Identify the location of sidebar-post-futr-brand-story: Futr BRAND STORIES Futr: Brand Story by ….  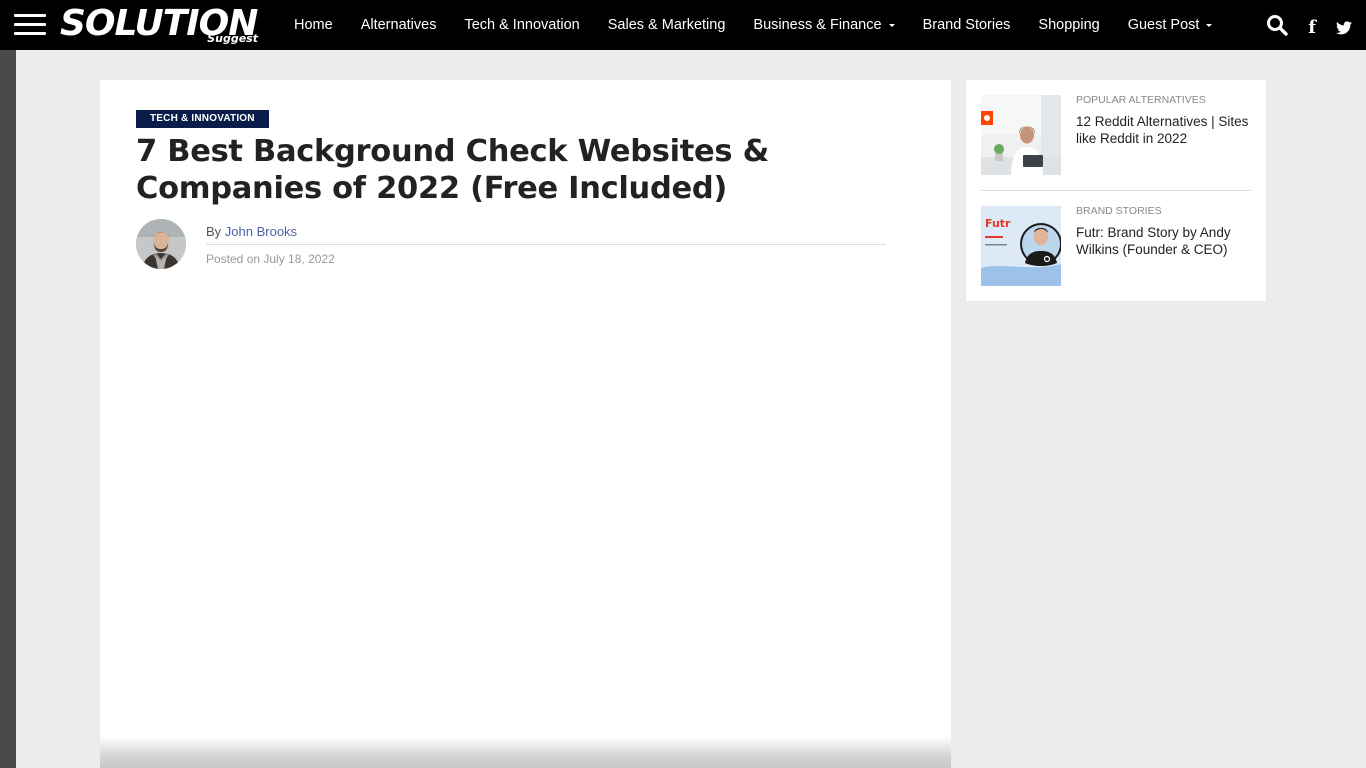
(1116, 245).